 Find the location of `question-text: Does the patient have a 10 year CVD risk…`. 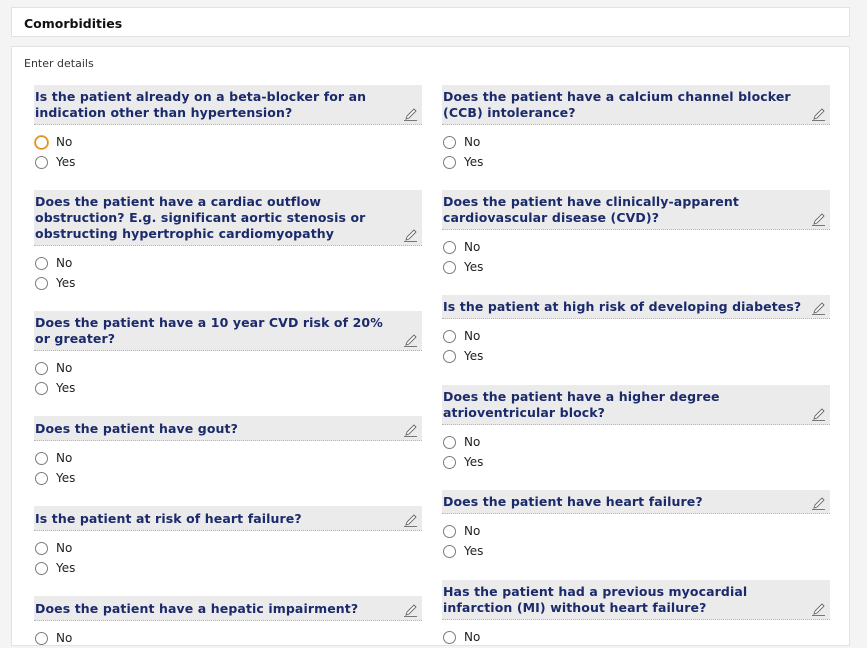

question-text: Does the patient have a 10 year CVD risk… is located at coordinates (209, 330).